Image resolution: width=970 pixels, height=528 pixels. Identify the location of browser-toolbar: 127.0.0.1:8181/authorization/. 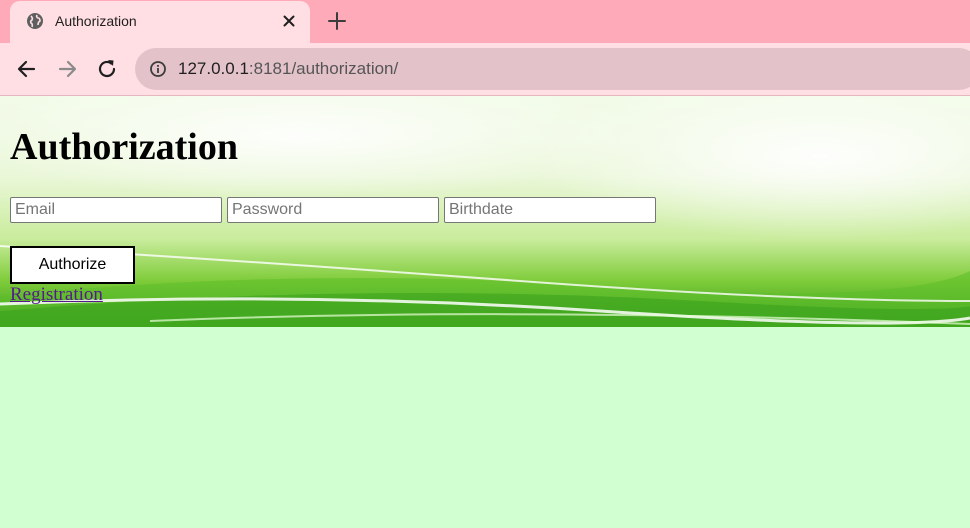
(485, 69).